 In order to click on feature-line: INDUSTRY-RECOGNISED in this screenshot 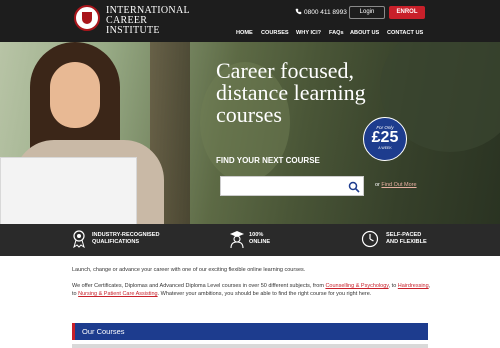, I will do `click(126, 235)`.